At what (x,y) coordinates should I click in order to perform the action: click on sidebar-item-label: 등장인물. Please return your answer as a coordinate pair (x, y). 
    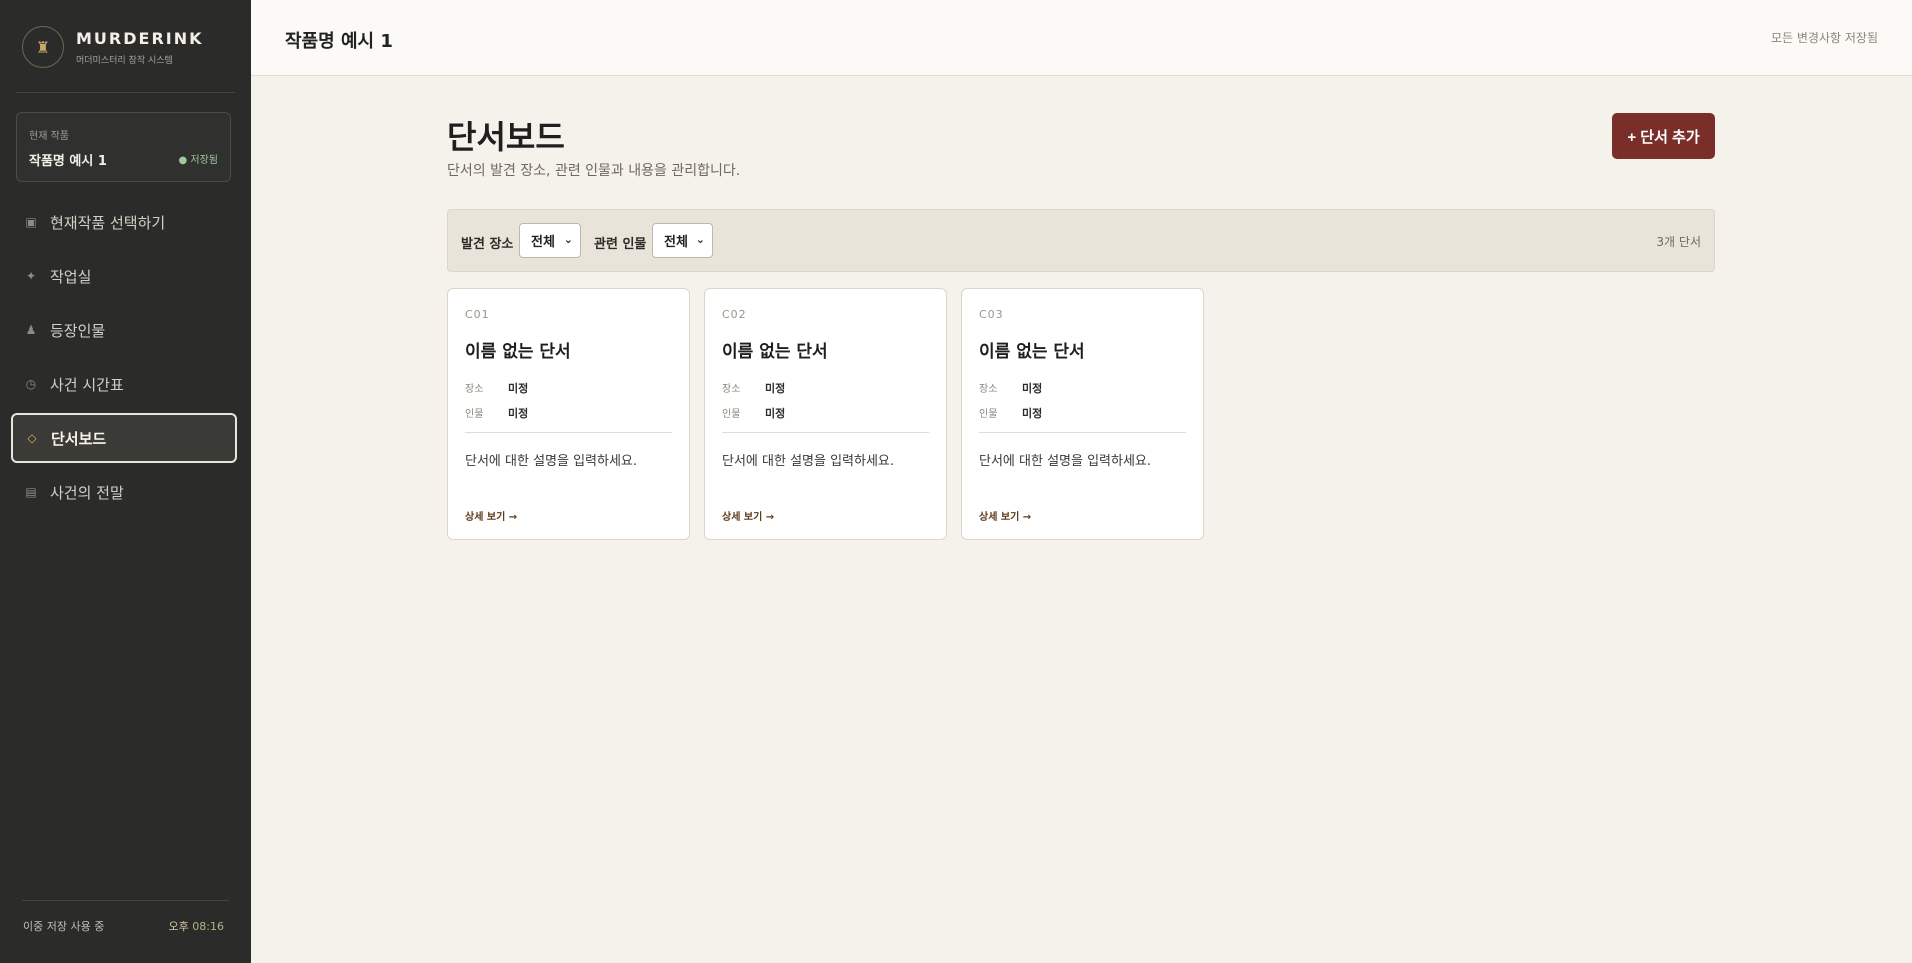
    Looking at the image, I should click on (78, 330).